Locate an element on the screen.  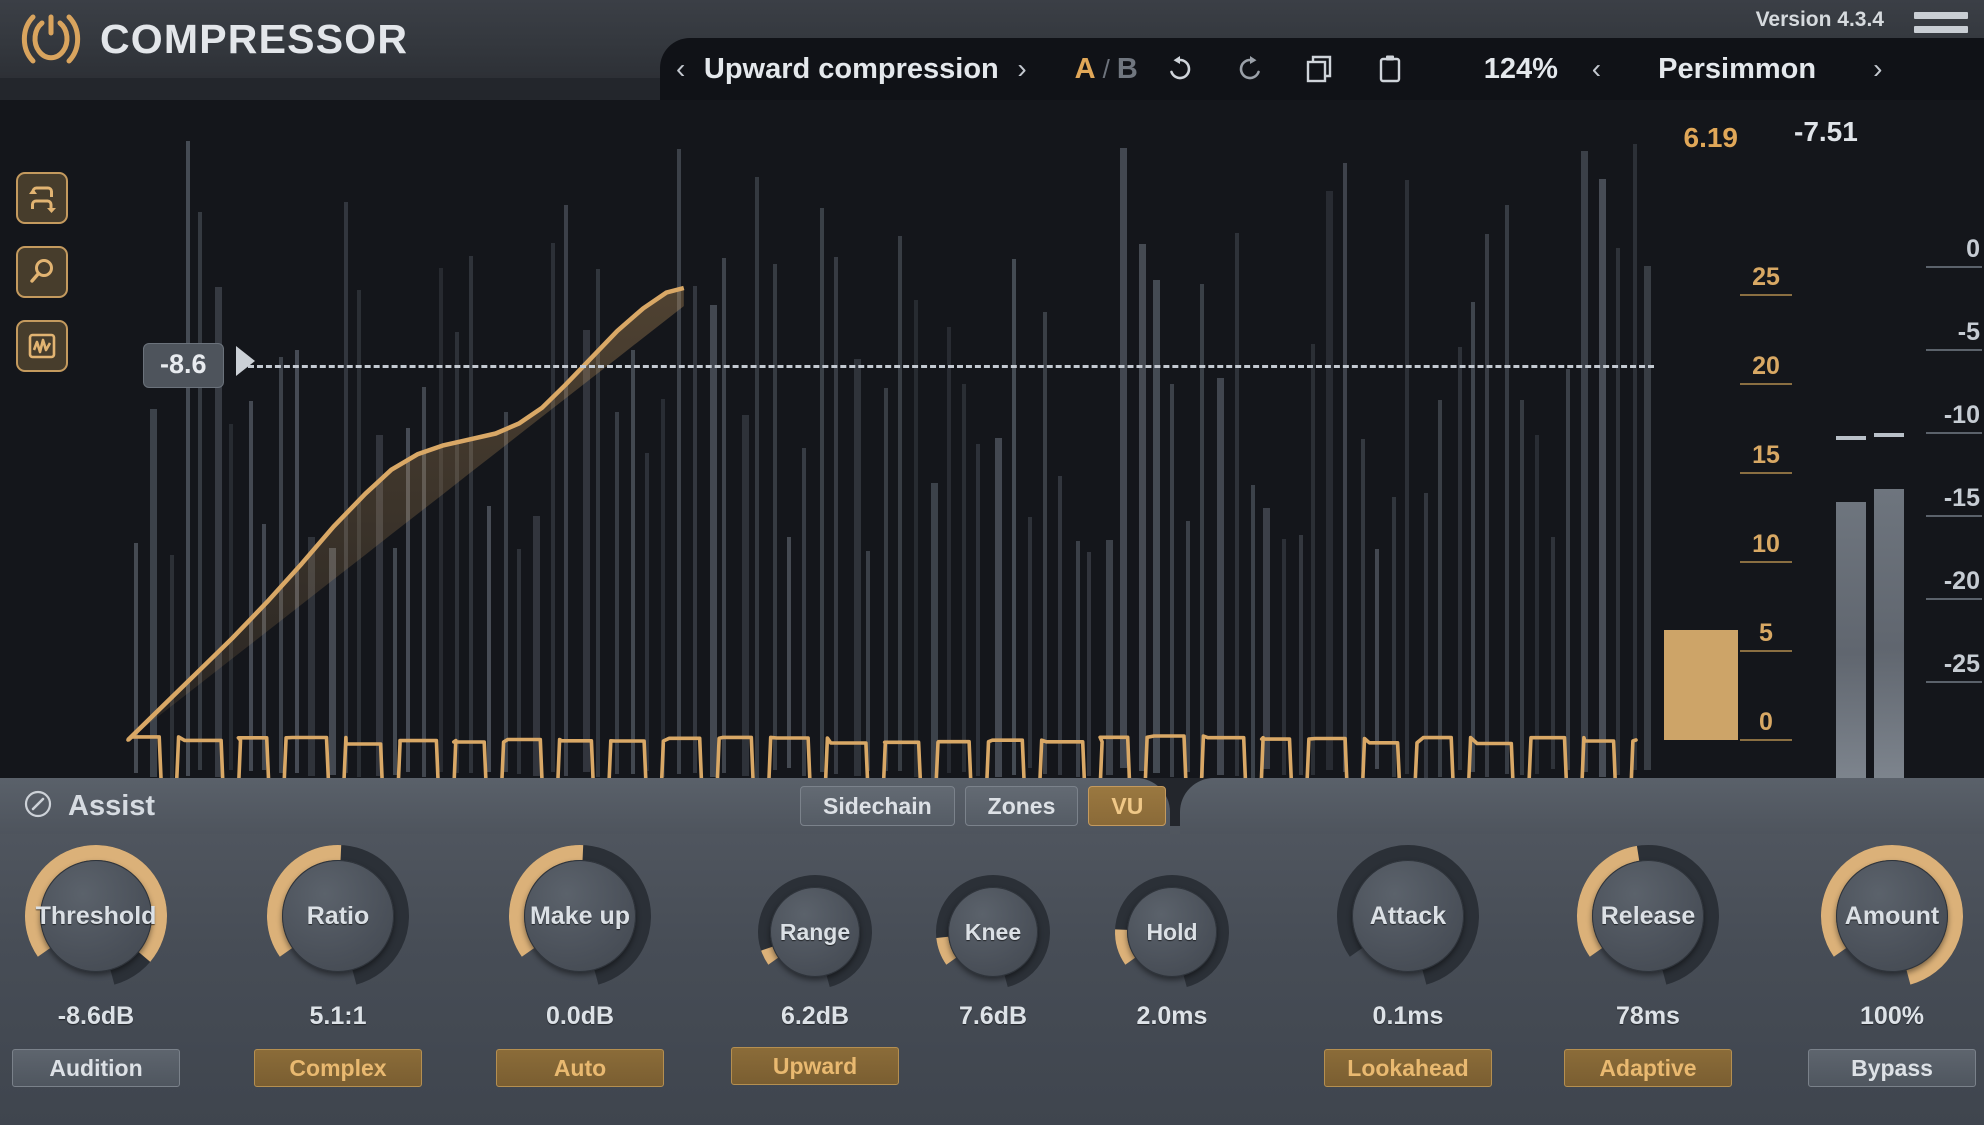
gain-reduction-meter: 6.19 25 20 15 10 5 0 is located at coordinates (1723, 439).